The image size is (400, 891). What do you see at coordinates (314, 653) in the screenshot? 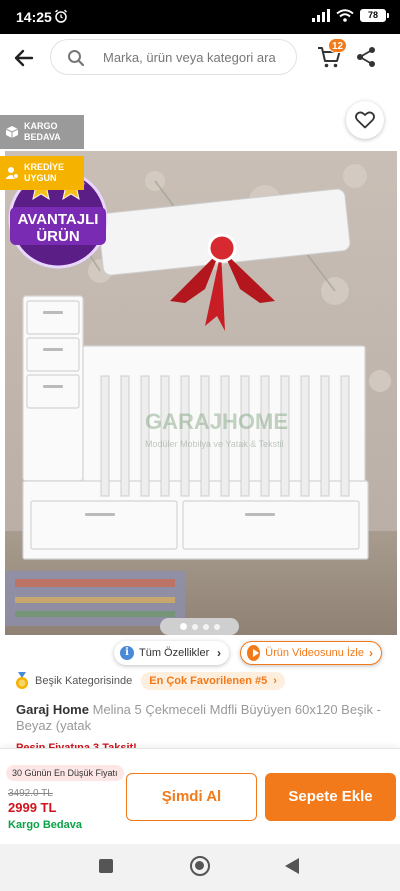
I see `watch-video-label: Ürün Videosunu İzle` at bounding box center [314, 653].